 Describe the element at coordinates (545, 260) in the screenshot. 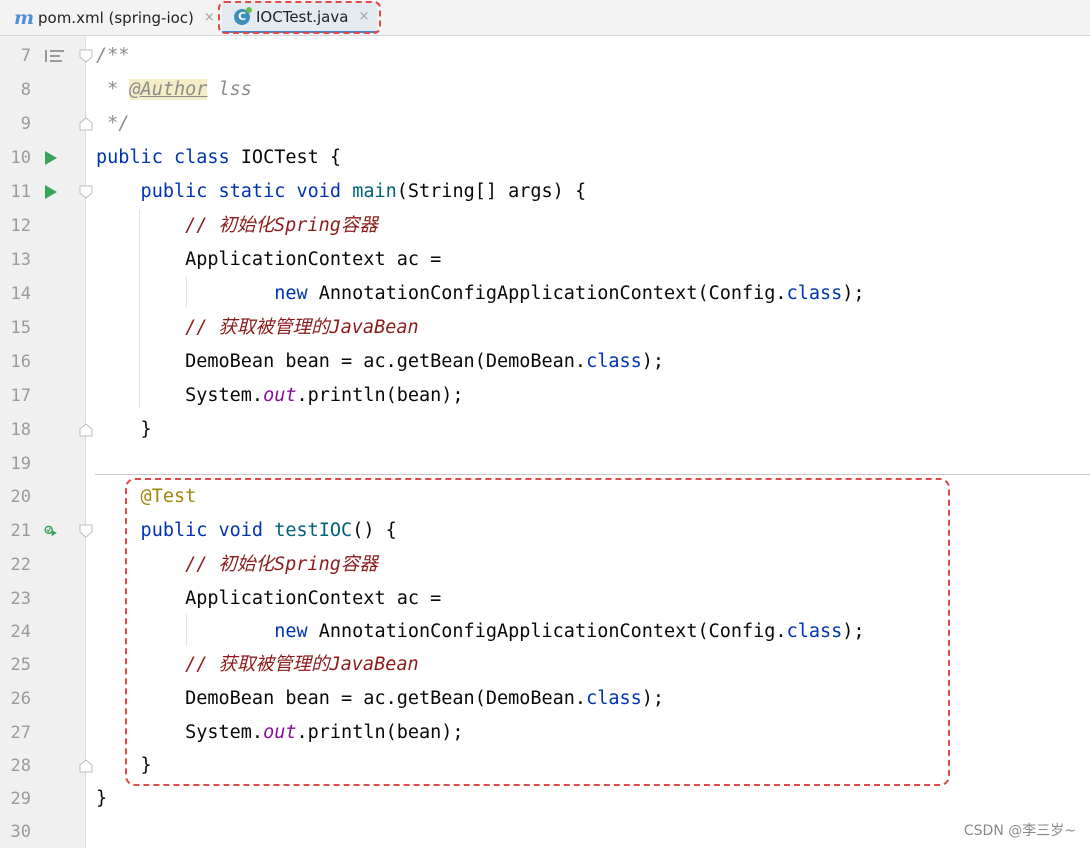

I see `code-line: 13 ApplicationContext ac =` at that location.